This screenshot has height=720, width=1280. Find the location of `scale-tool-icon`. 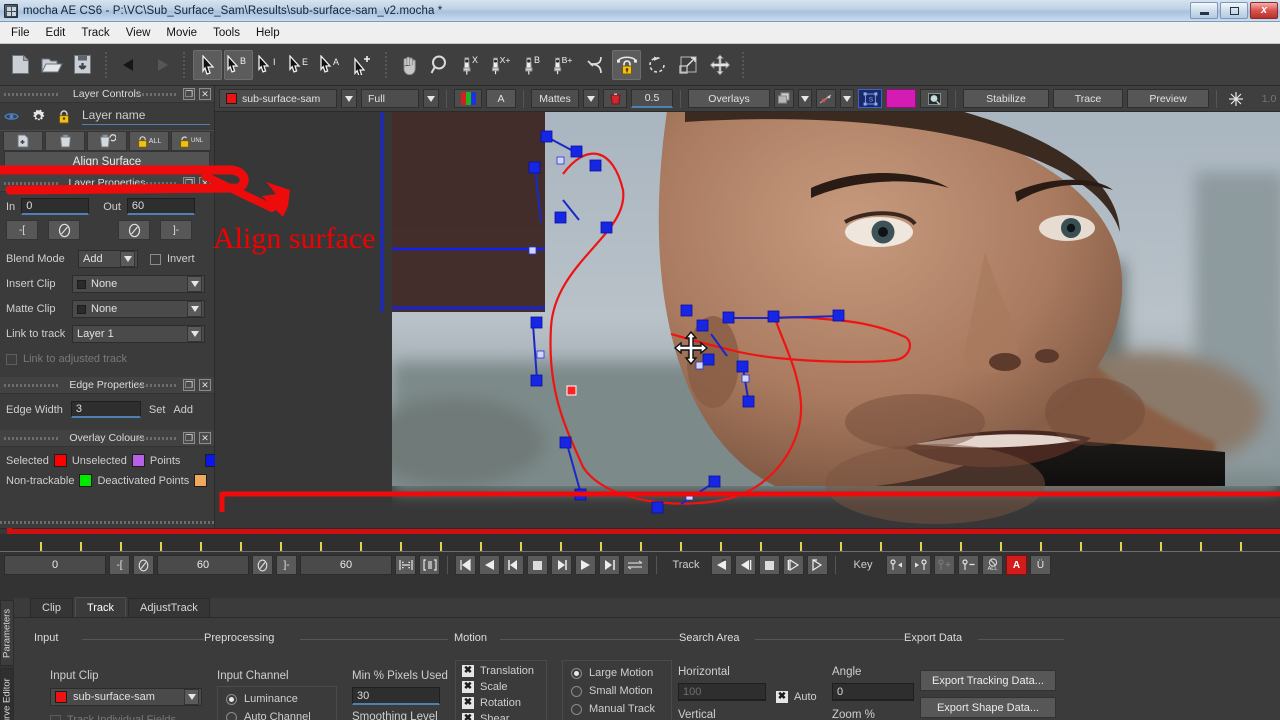

scale-tool-icon is located at coordinates (688, 65).